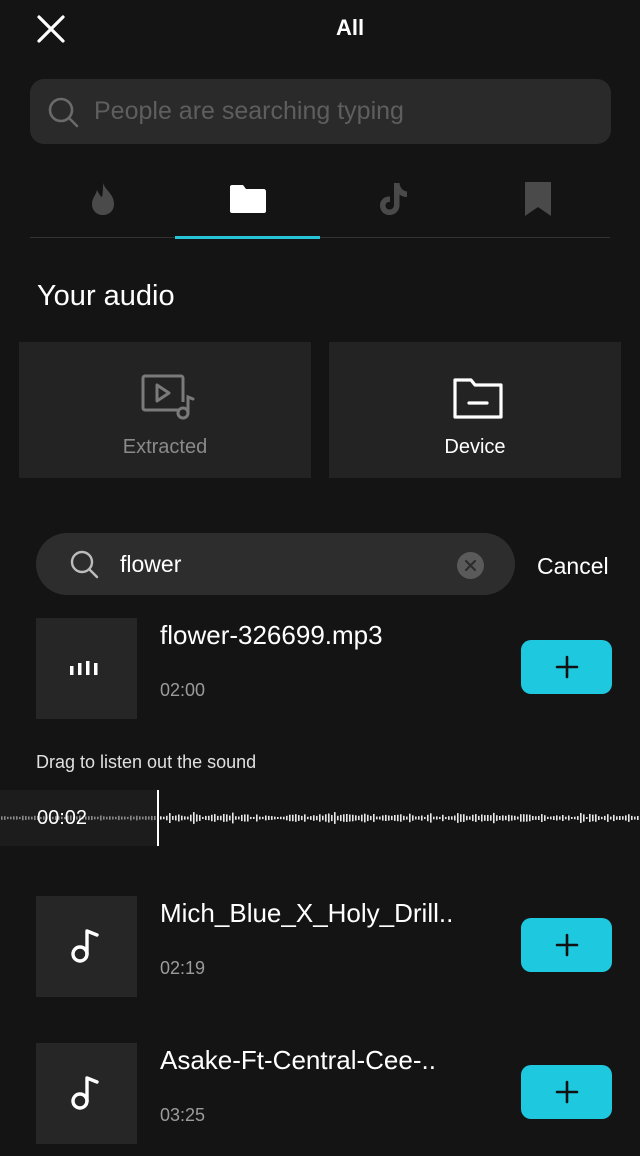 The height and width of the screenshot is (1156, 640). Describe the element at coordinates (158, 818) in the screenshot. I see `playhead` at that location.